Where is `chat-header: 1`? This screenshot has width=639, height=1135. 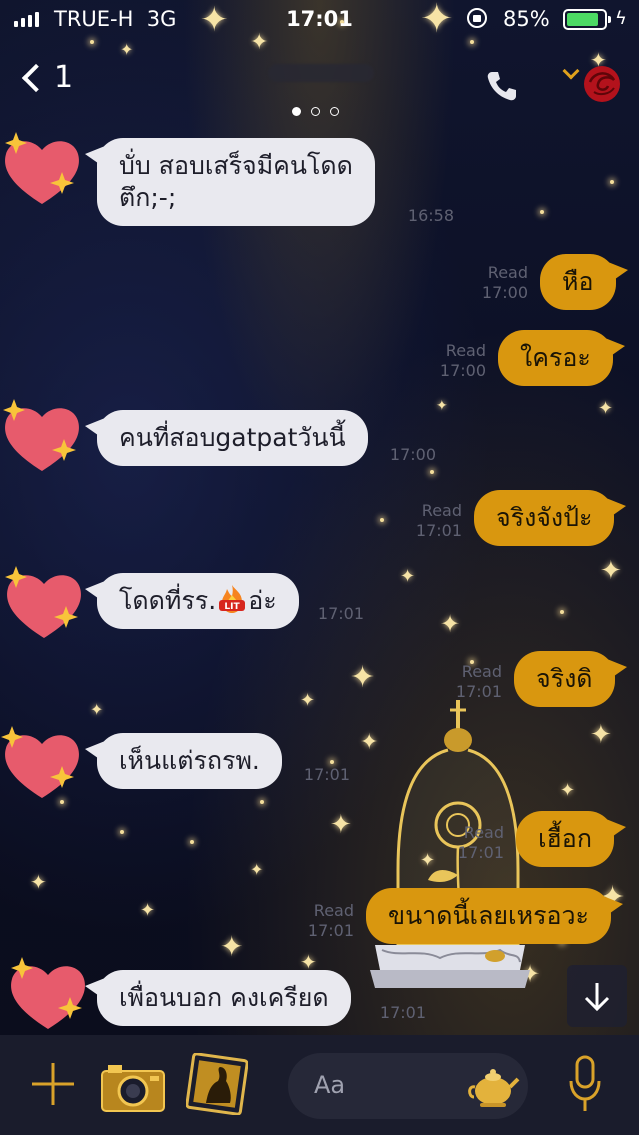 chat-header: 1 is located at coordinates (319, 85).